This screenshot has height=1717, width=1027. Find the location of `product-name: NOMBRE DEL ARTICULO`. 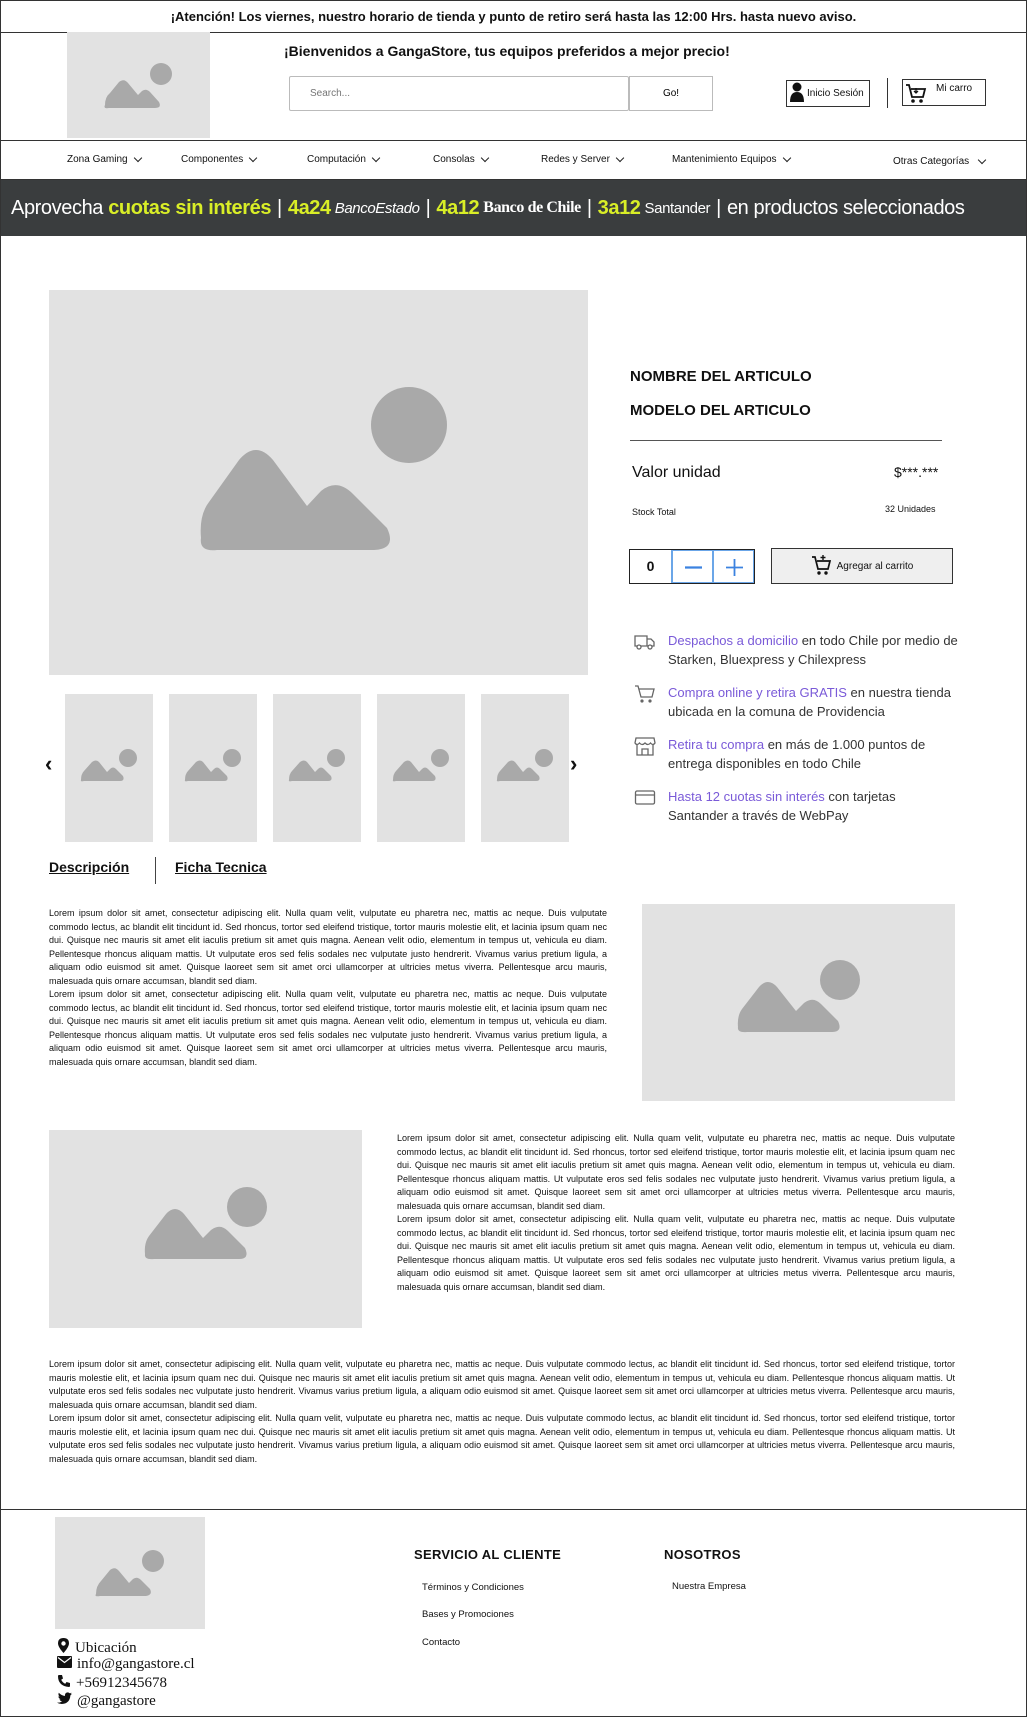

product-name: NOMBRE DEL ARTICULO is located at coordinates (721, 376).